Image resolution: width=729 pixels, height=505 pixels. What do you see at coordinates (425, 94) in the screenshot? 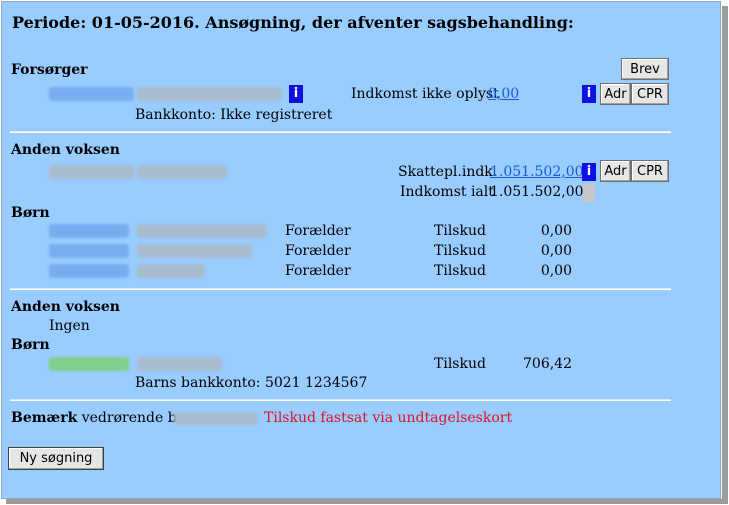
I see `income-label: Indkomst ikke oplyst` at bounding box center [425, 94].